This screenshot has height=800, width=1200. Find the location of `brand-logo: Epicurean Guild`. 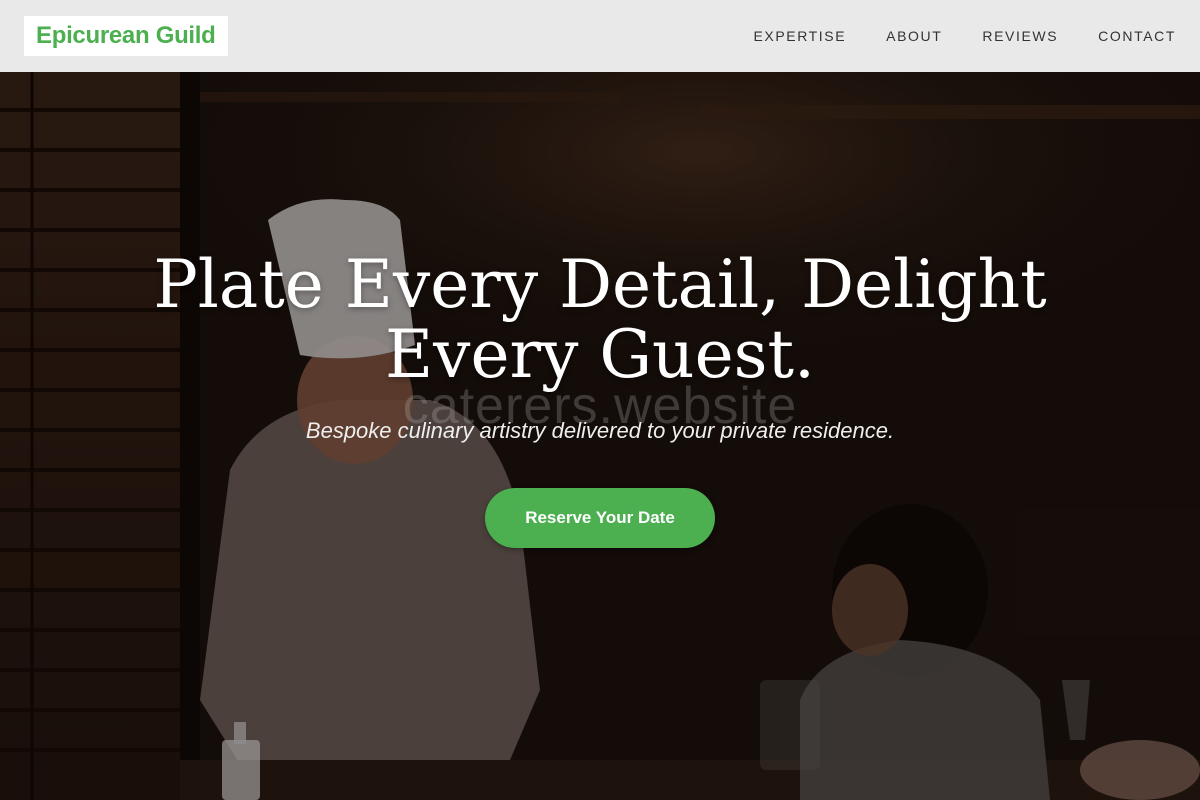

brand-logo: Epicurean Guild is located at coordinates (126, 36).